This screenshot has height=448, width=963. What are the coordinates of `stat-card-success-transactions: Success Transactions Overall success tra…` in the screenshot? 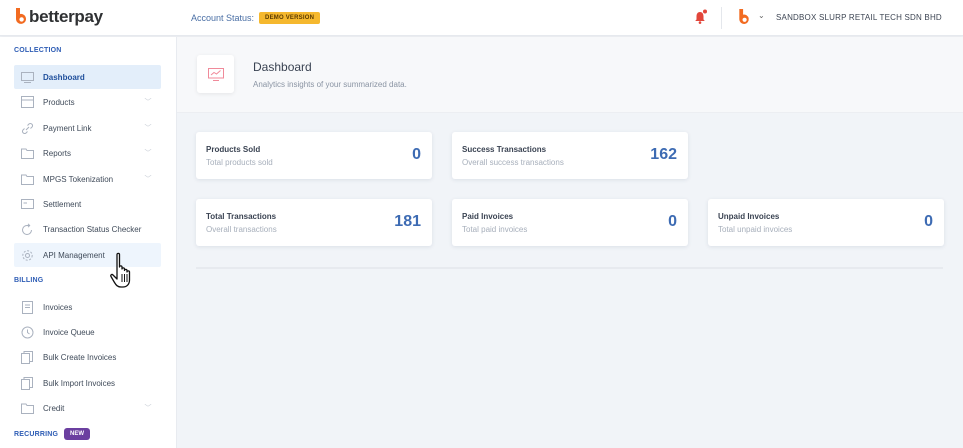 It's located at (570, 155).